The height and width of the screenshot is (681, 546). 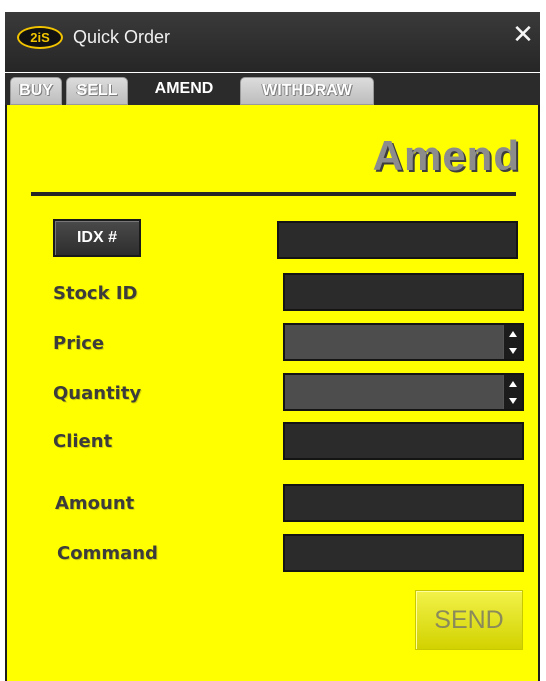 I want to click on command-label: Command, so click(x=107, y=553).